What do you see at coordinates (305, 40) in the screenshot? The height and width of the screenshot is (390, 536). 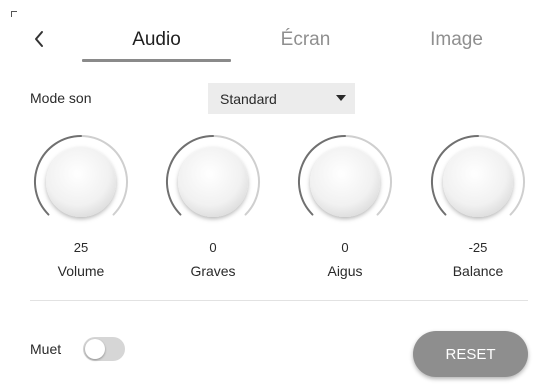 I see `tab-ecran: Écran` at bounding box center [305, 40].